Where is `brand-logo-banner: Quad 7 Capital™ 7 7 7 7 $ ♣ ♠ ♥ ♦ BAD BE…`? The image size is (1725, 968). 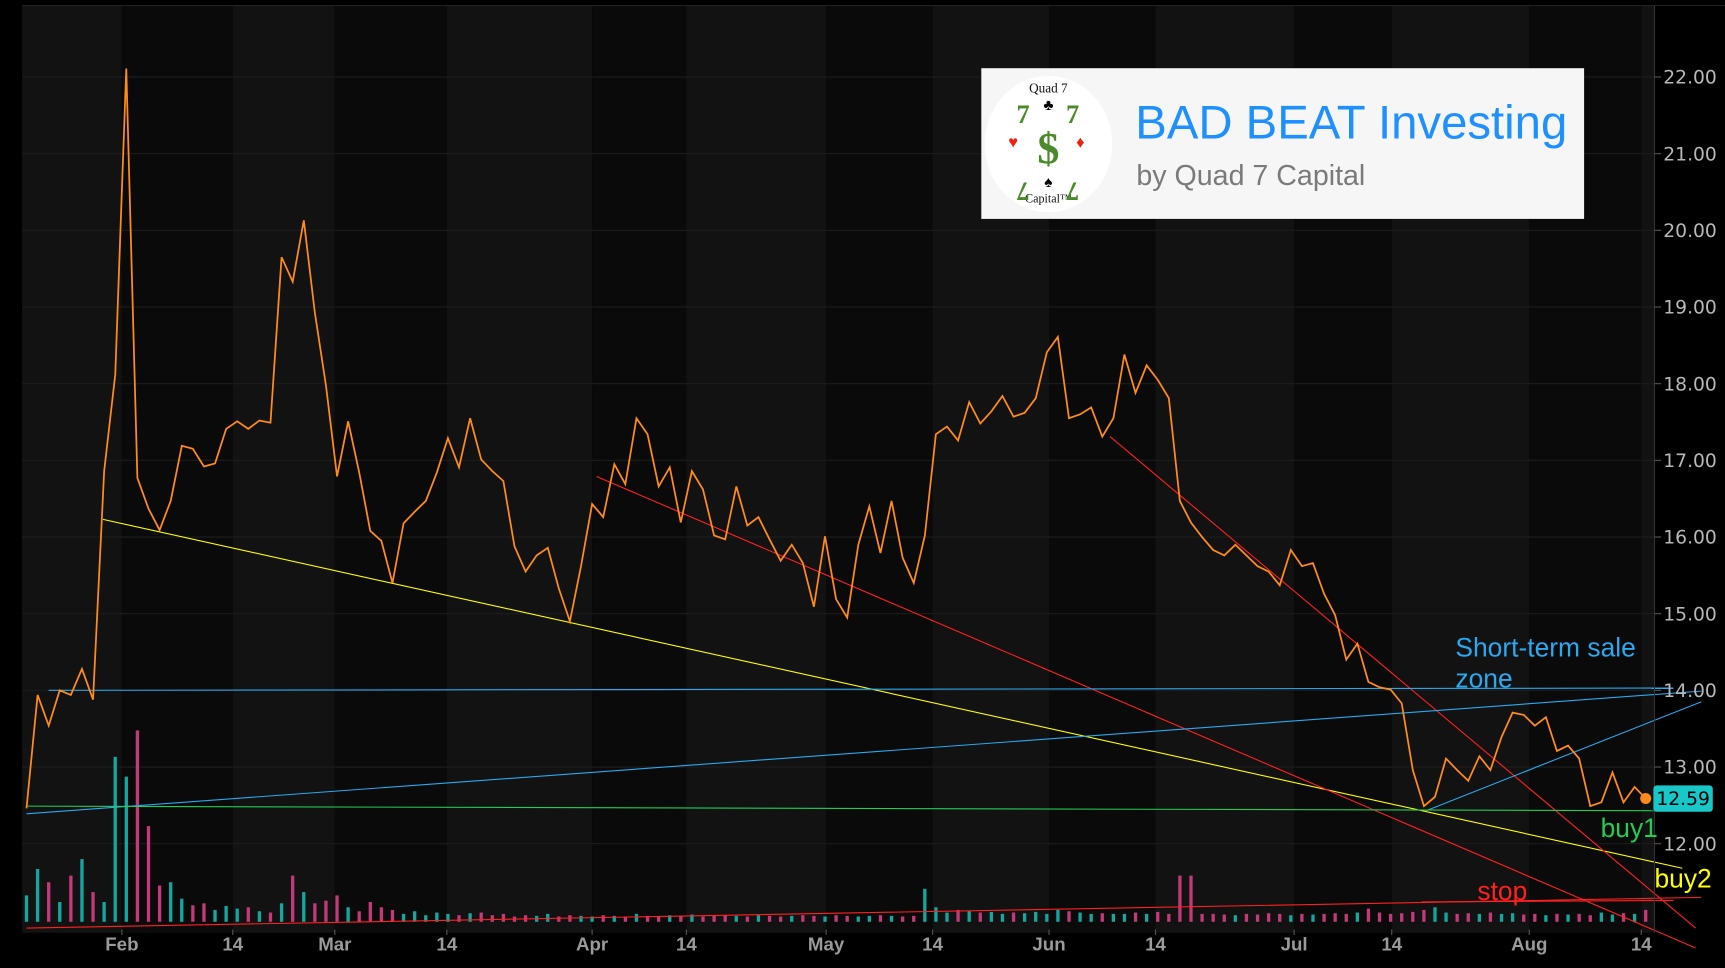
brand-logo-banner: Quad 7 Capital™ 7 7 7 7 $ ♣ ♠ ♥ ♦ BAD BE… is located at coordinates (1283, 143).